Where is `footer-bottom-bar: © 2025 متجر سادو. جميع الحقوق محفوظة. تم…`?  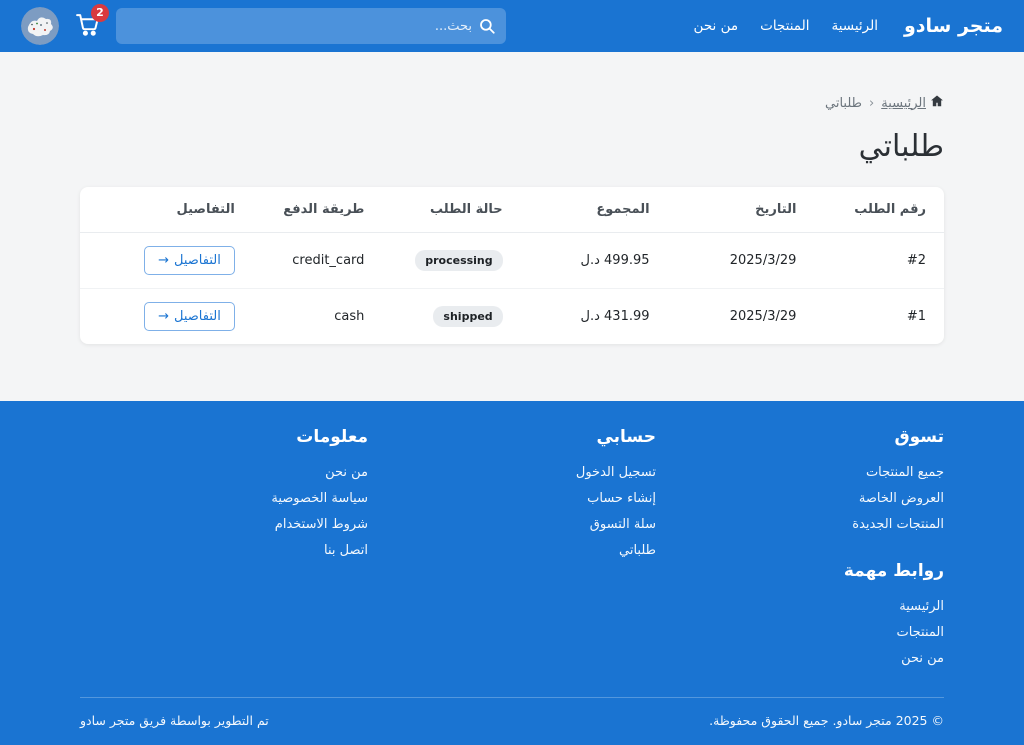 footer-bottom-bar: © 2025 متجر سادو. جميع الحقوق محفوظة. تم… is located at coordinates (512, 721).